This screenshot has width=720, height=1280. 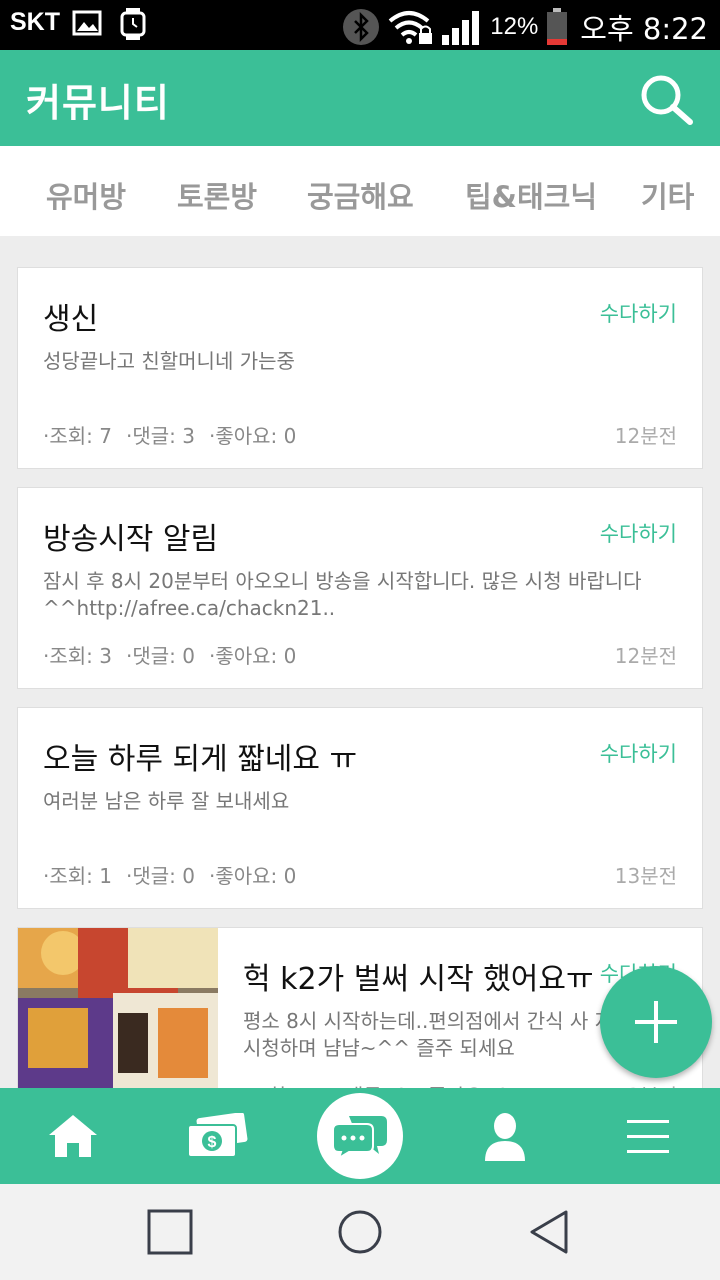 What do you see at coordinates (514, 26) in the screenshot?
I see `battery-percent: 12%` at bounding box center [514, 26].